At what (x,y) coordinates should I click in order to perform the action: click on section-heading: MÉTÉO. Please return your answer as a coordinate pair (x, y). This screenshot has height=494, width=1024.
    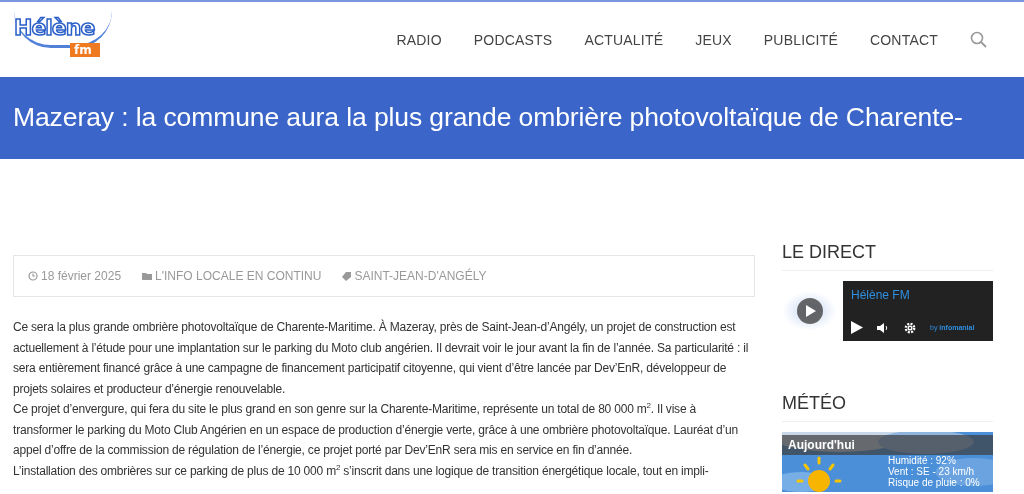
    Looking at the image, I should click on (887, 407).